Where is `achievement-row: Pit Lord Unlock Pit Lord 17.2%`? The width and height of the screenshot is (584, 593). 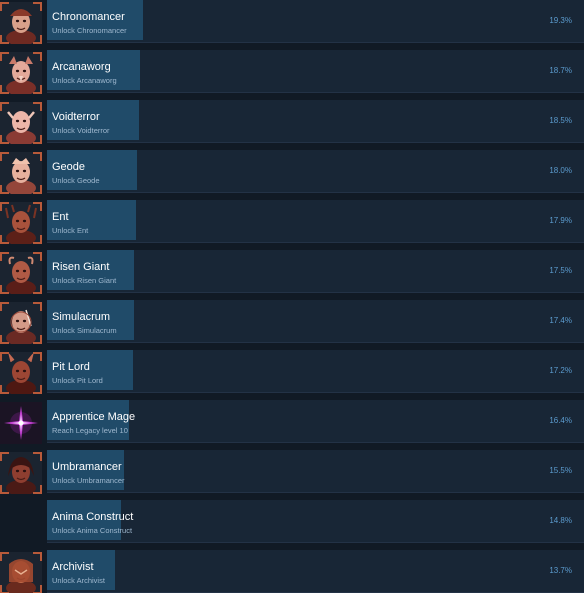
achievement-row: Pit Lord Unlock Pit Lord 17.2% is located at coordinates (292, 373).